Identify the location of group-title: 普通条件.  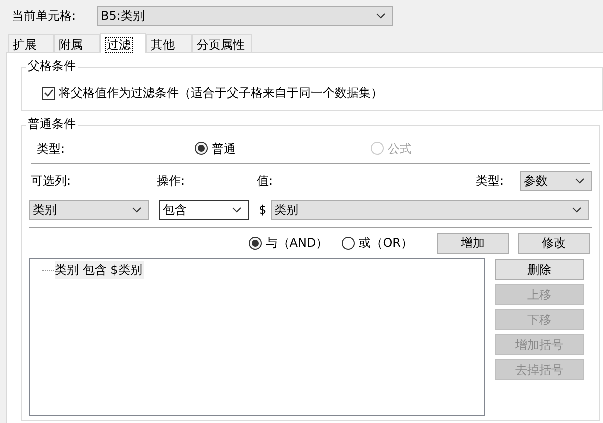
(52, 124).